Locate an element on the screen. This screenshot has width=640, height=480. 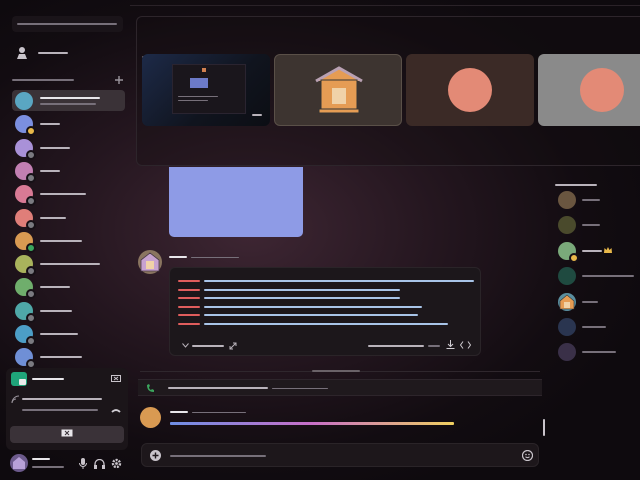
user-tag is located at coordinates (48, 467).